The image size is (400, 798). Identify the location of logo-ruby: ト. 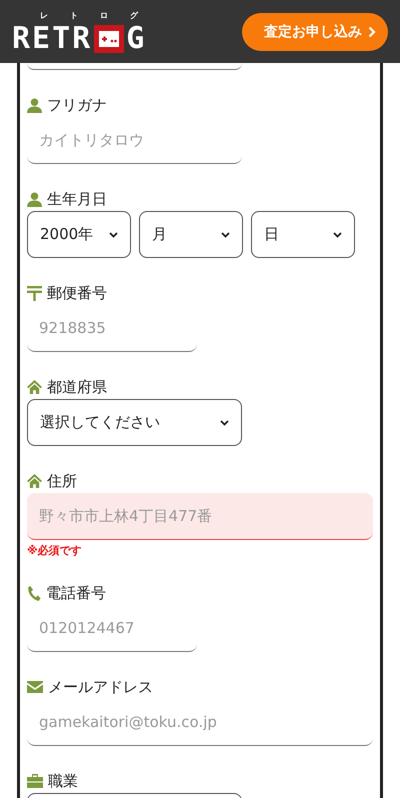
(74, 16).